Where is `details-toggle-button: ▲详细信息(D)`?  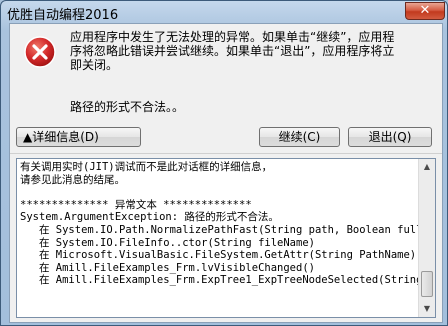 details-toggle-button: ▲详细信息(D) is located at coordinates (78, 137).